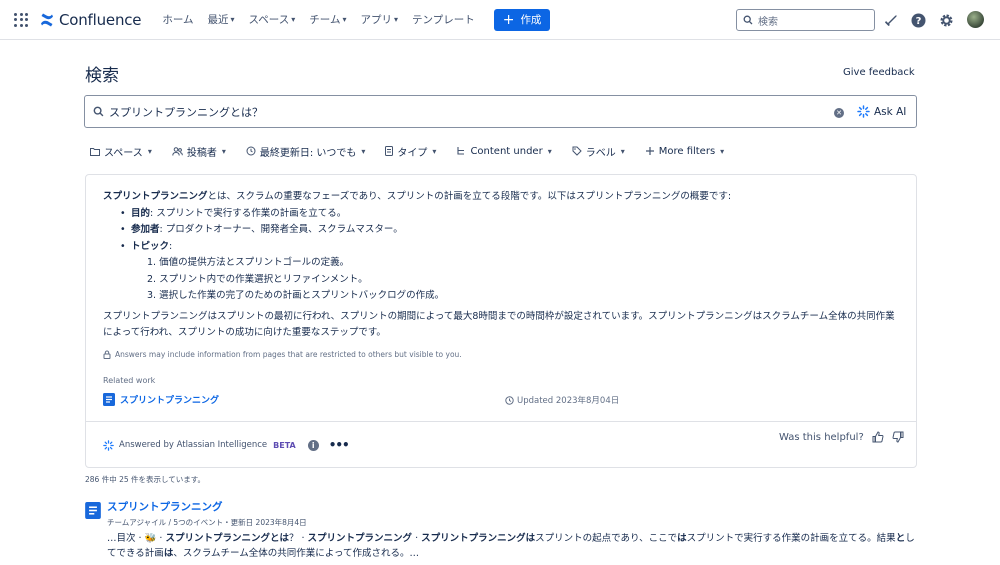 This screenshot has width=1000, height=565. I want to click on filter-4: Content under ▾, so click(504, 151).